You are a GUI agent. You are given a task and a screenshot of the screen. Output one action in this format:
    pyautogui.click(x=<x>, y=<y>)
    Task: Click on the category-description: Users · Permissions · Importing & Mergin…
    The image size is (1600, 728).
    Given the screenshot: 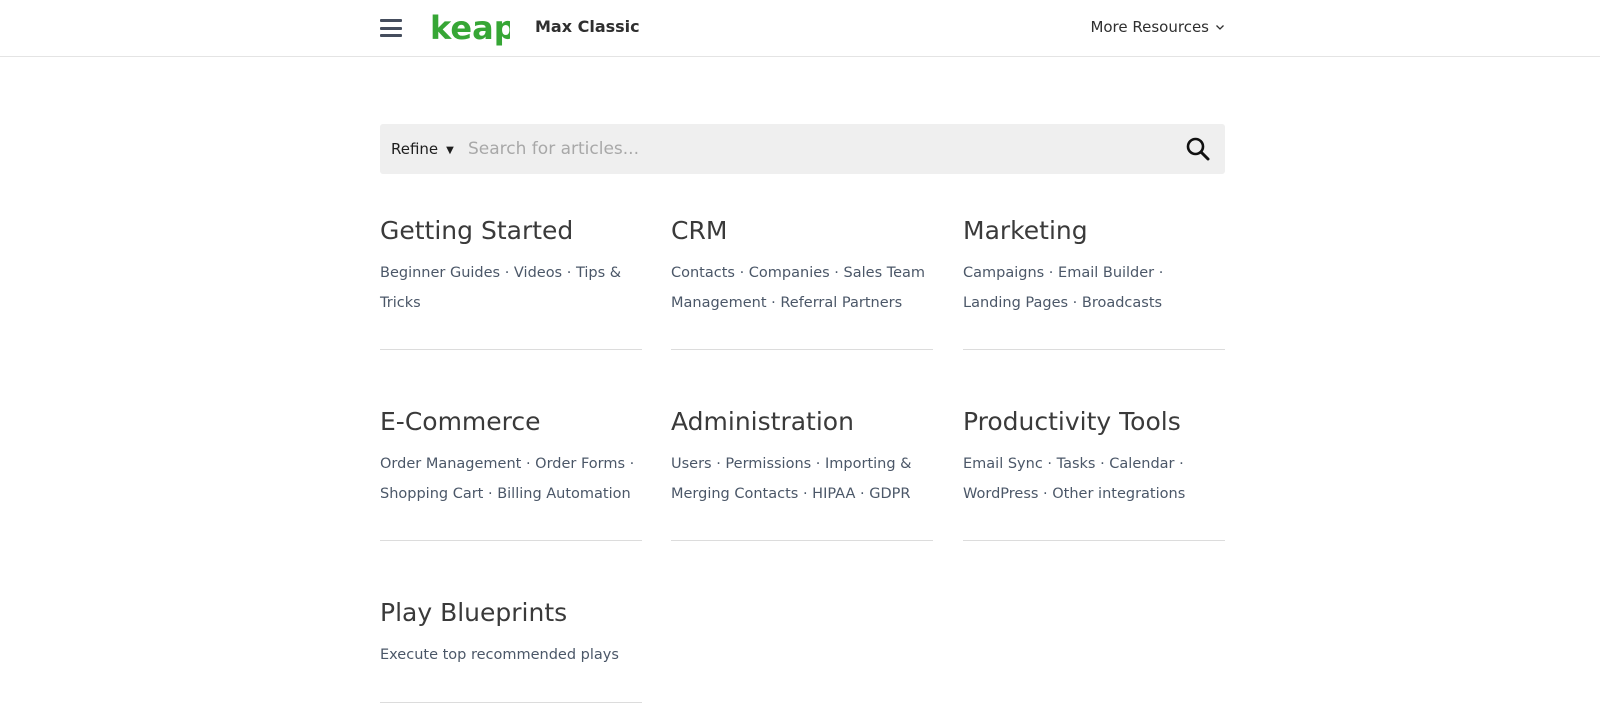 What is the action you would take?
    pyautogui.click(x=791, y=479)
    